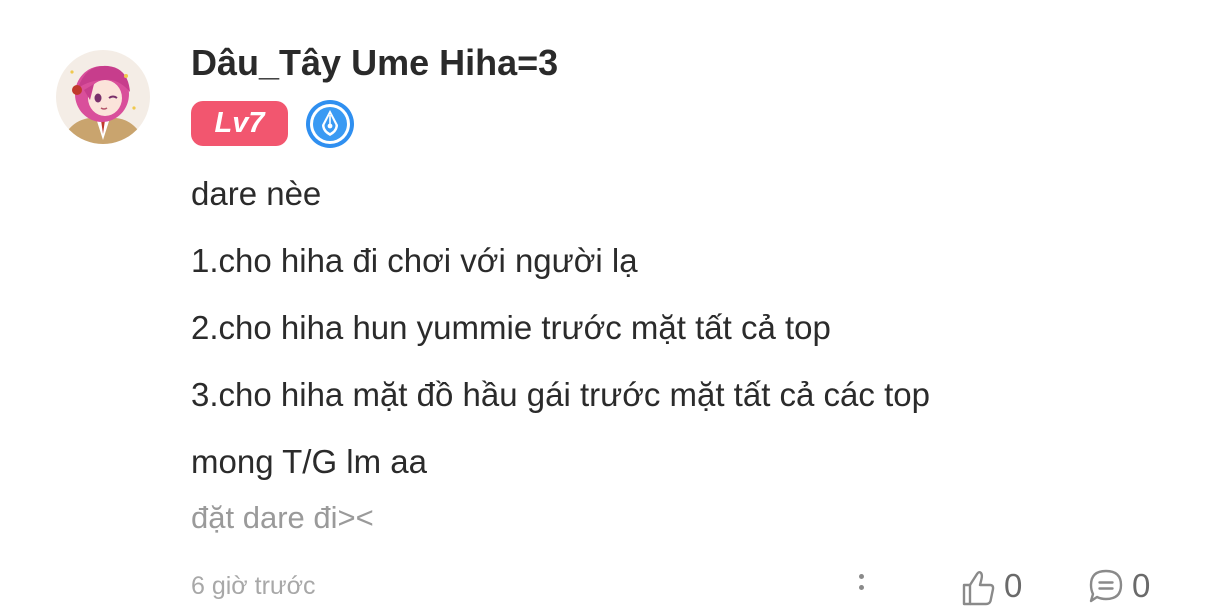 The image size is (1210, 606). Describe the element at coordinates (256, 193) in the screenshot. I see `post-line-intro: dare nèe` at that location.